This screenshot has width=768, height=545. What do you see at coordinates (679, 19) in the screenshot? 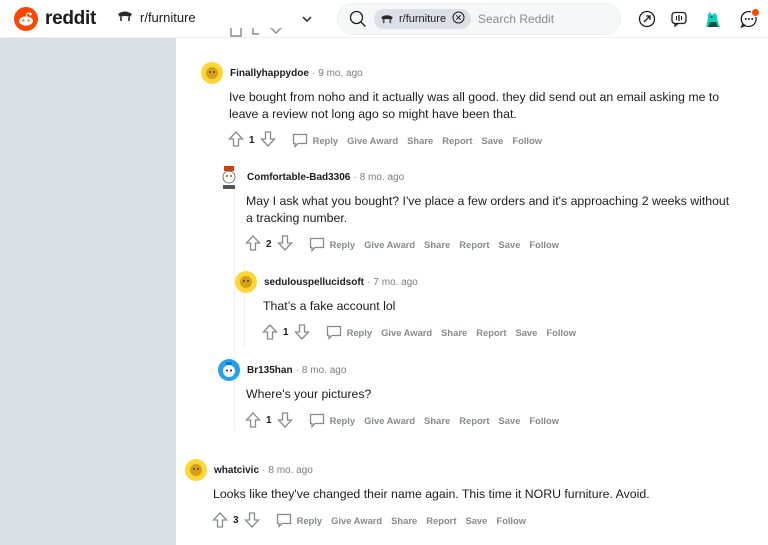
I see `coins-icon` at bounding box center [679, 19].